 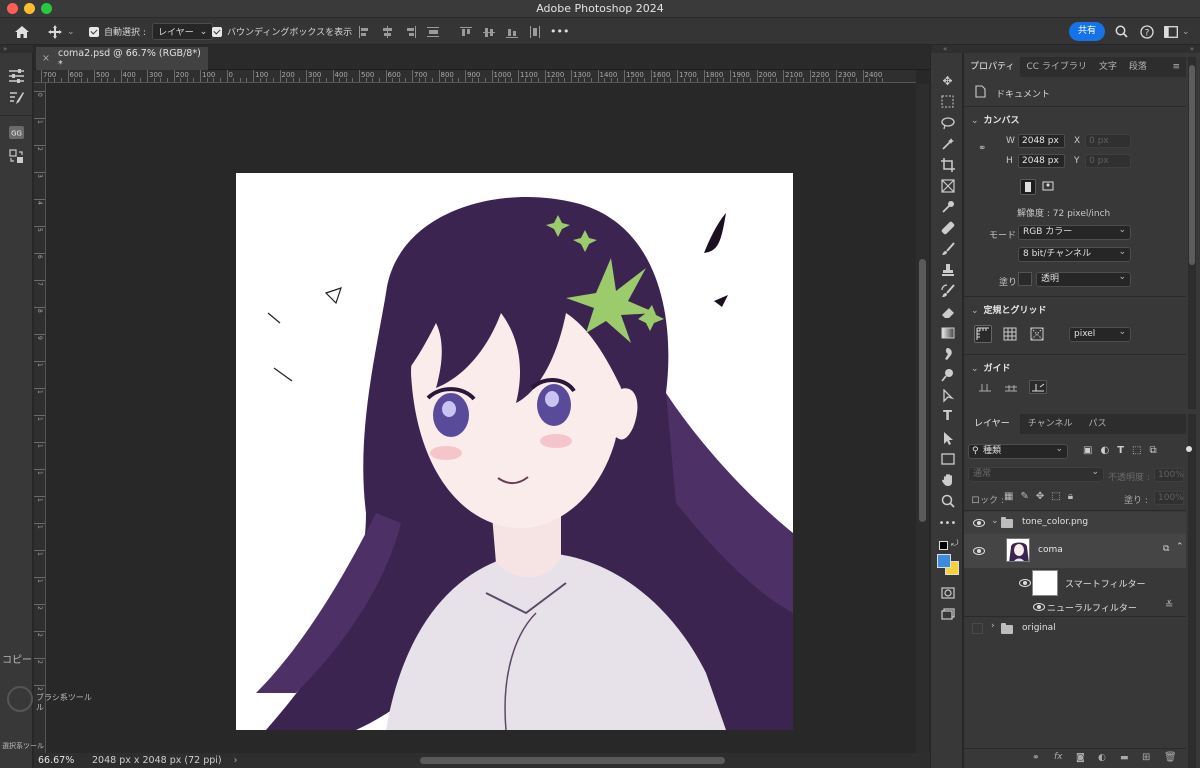 What do you see at coordinates (1075, 629) in the screenshot?
I see `layer-row: › original` at bounding box center [1075, 629].